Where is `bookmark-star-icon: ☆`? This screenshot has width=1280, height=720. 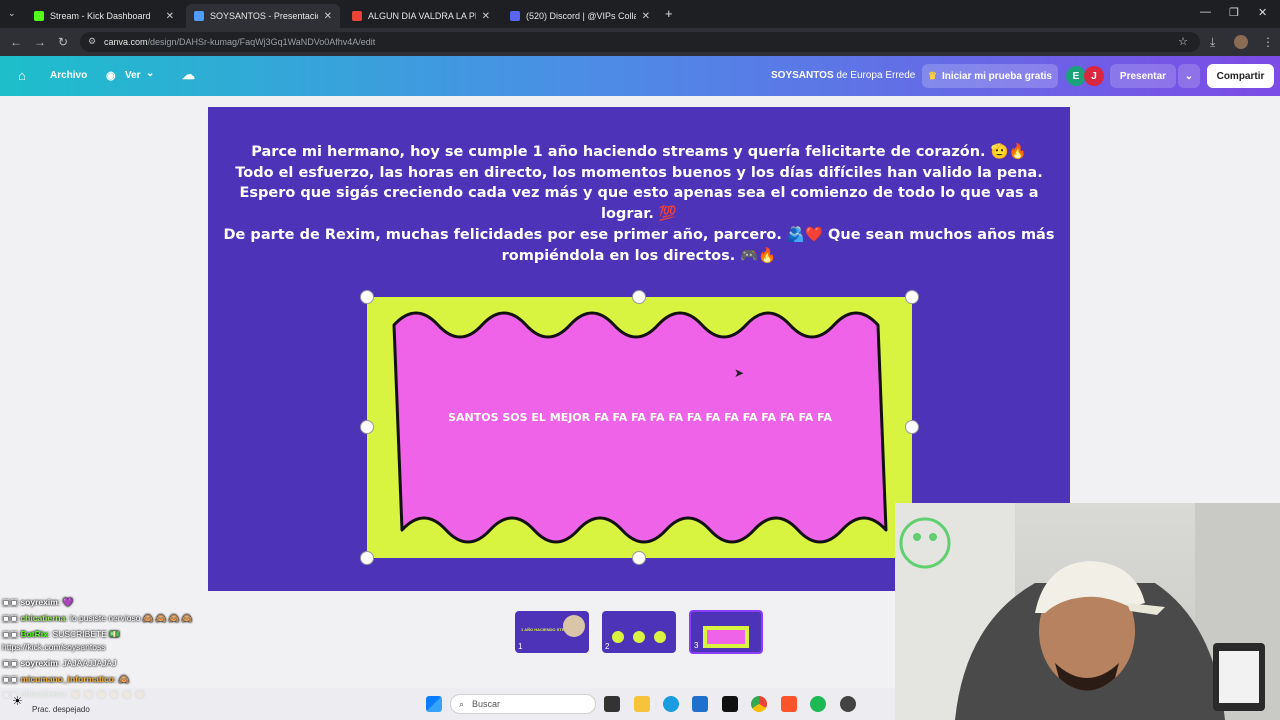
bookmark-star-icon: ☆ is located at coordinates (1183, 41).